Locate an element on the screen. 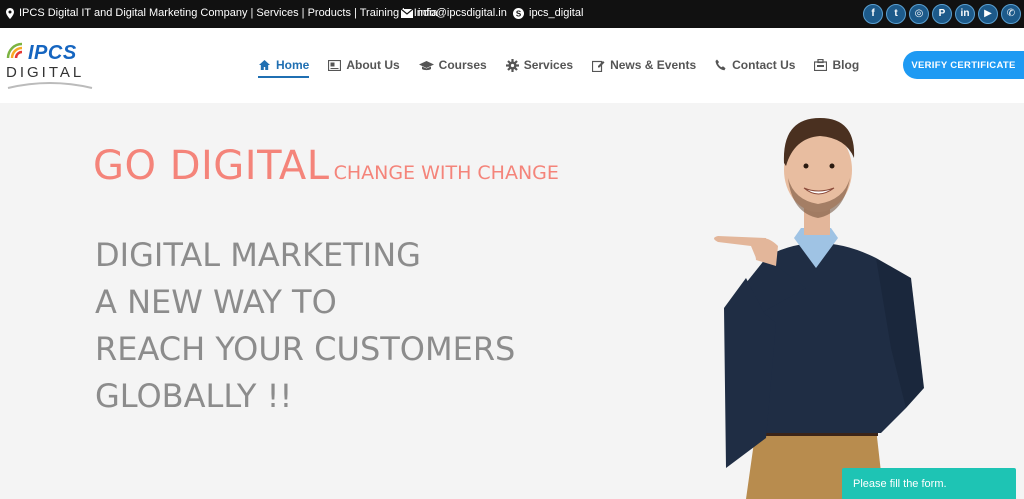 Image resolution: width=1024 pixels, height=499 pixels. social-links: f t ◎ P in ▶ ✆ is located at coordinates (942, 14).